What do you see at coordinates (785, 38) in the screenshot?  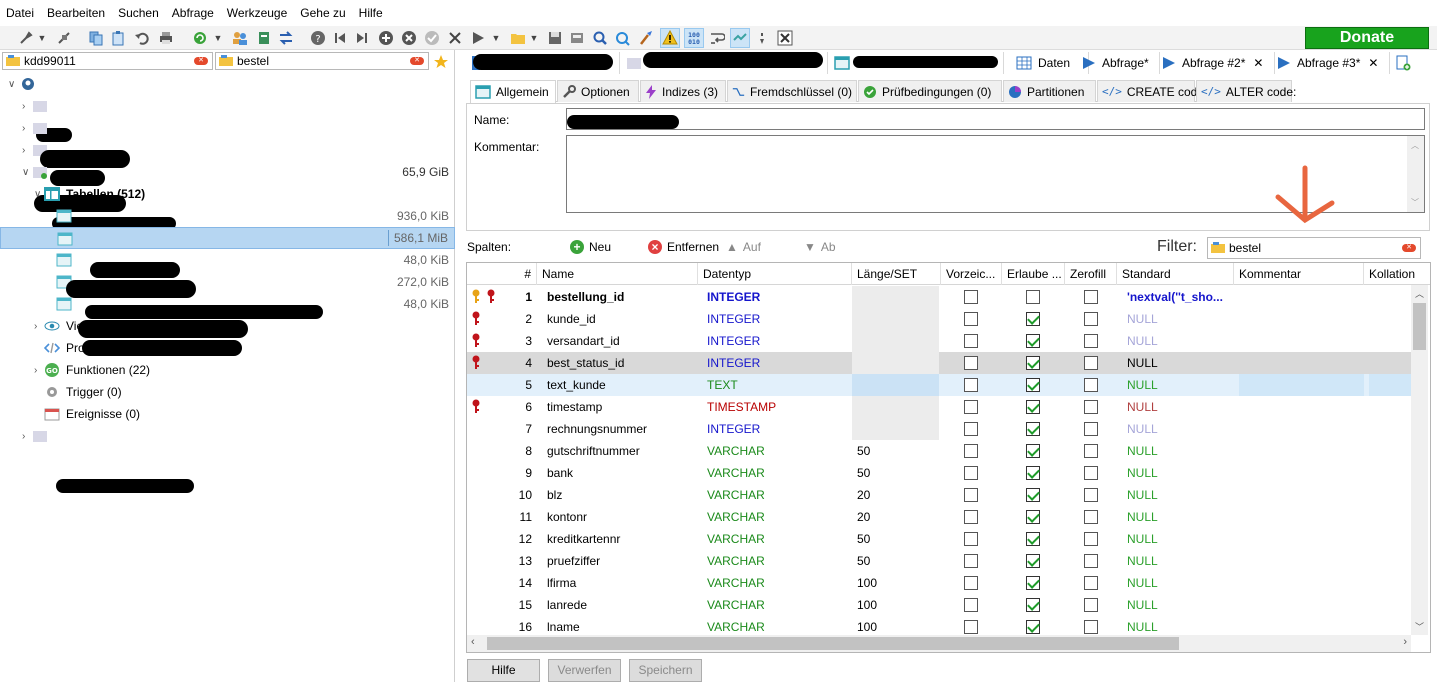 I see `close-tab-icon` at bounding box center [785, 38].